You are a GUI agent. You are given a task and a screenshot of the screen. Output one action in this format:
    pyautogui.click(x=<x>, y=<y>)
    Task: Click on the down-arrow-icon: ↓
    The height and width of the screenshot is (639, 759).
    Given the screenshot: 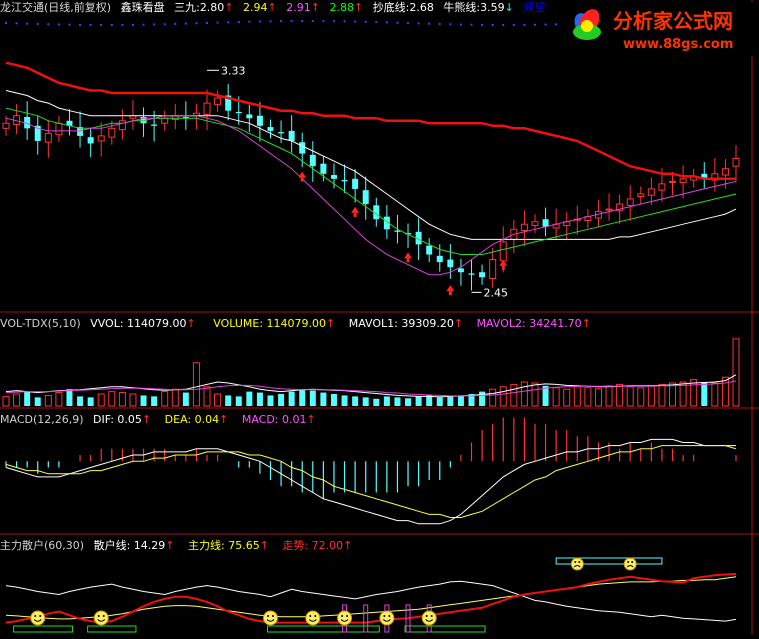 What is the action you would take?
    pyautogui.click(x=509, y=7)
    